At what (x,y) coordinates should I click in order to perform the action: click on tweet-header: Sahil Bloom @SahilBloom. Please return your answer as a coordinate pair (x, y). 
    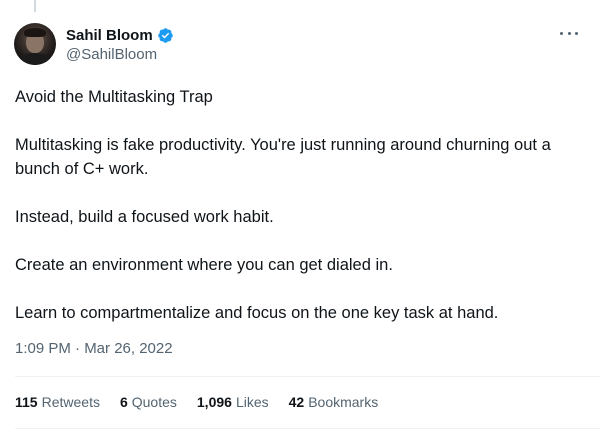
    Looking at the image, I should click on (300, 45).